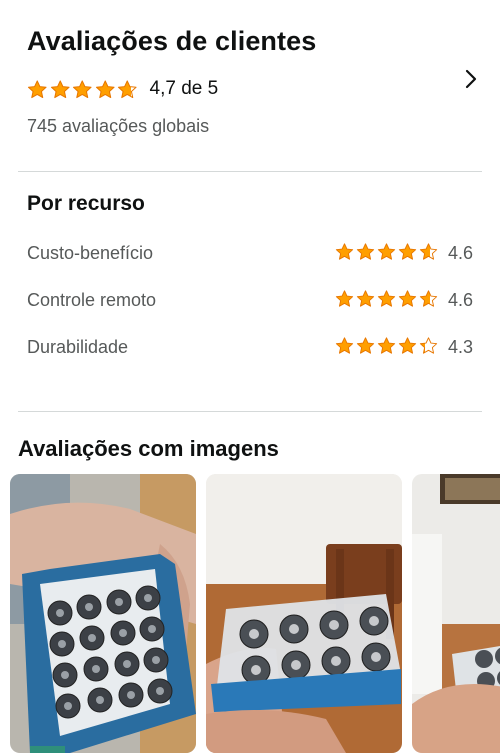 Image resolution: width=500 pixels, height=753 pixels. Describe the element at coordinates (90, 253) in the screenshot. I see `feature-label: Custo-benefício` at that location.